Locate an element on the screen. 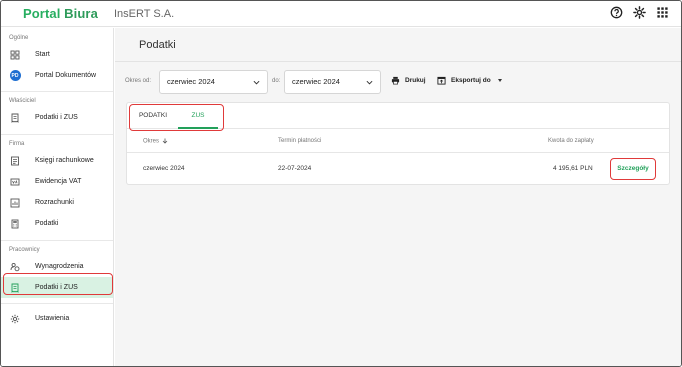 The width and height of the screenshot is (682, 367). print-button: Drukuj is located at coordinates (408, 80).